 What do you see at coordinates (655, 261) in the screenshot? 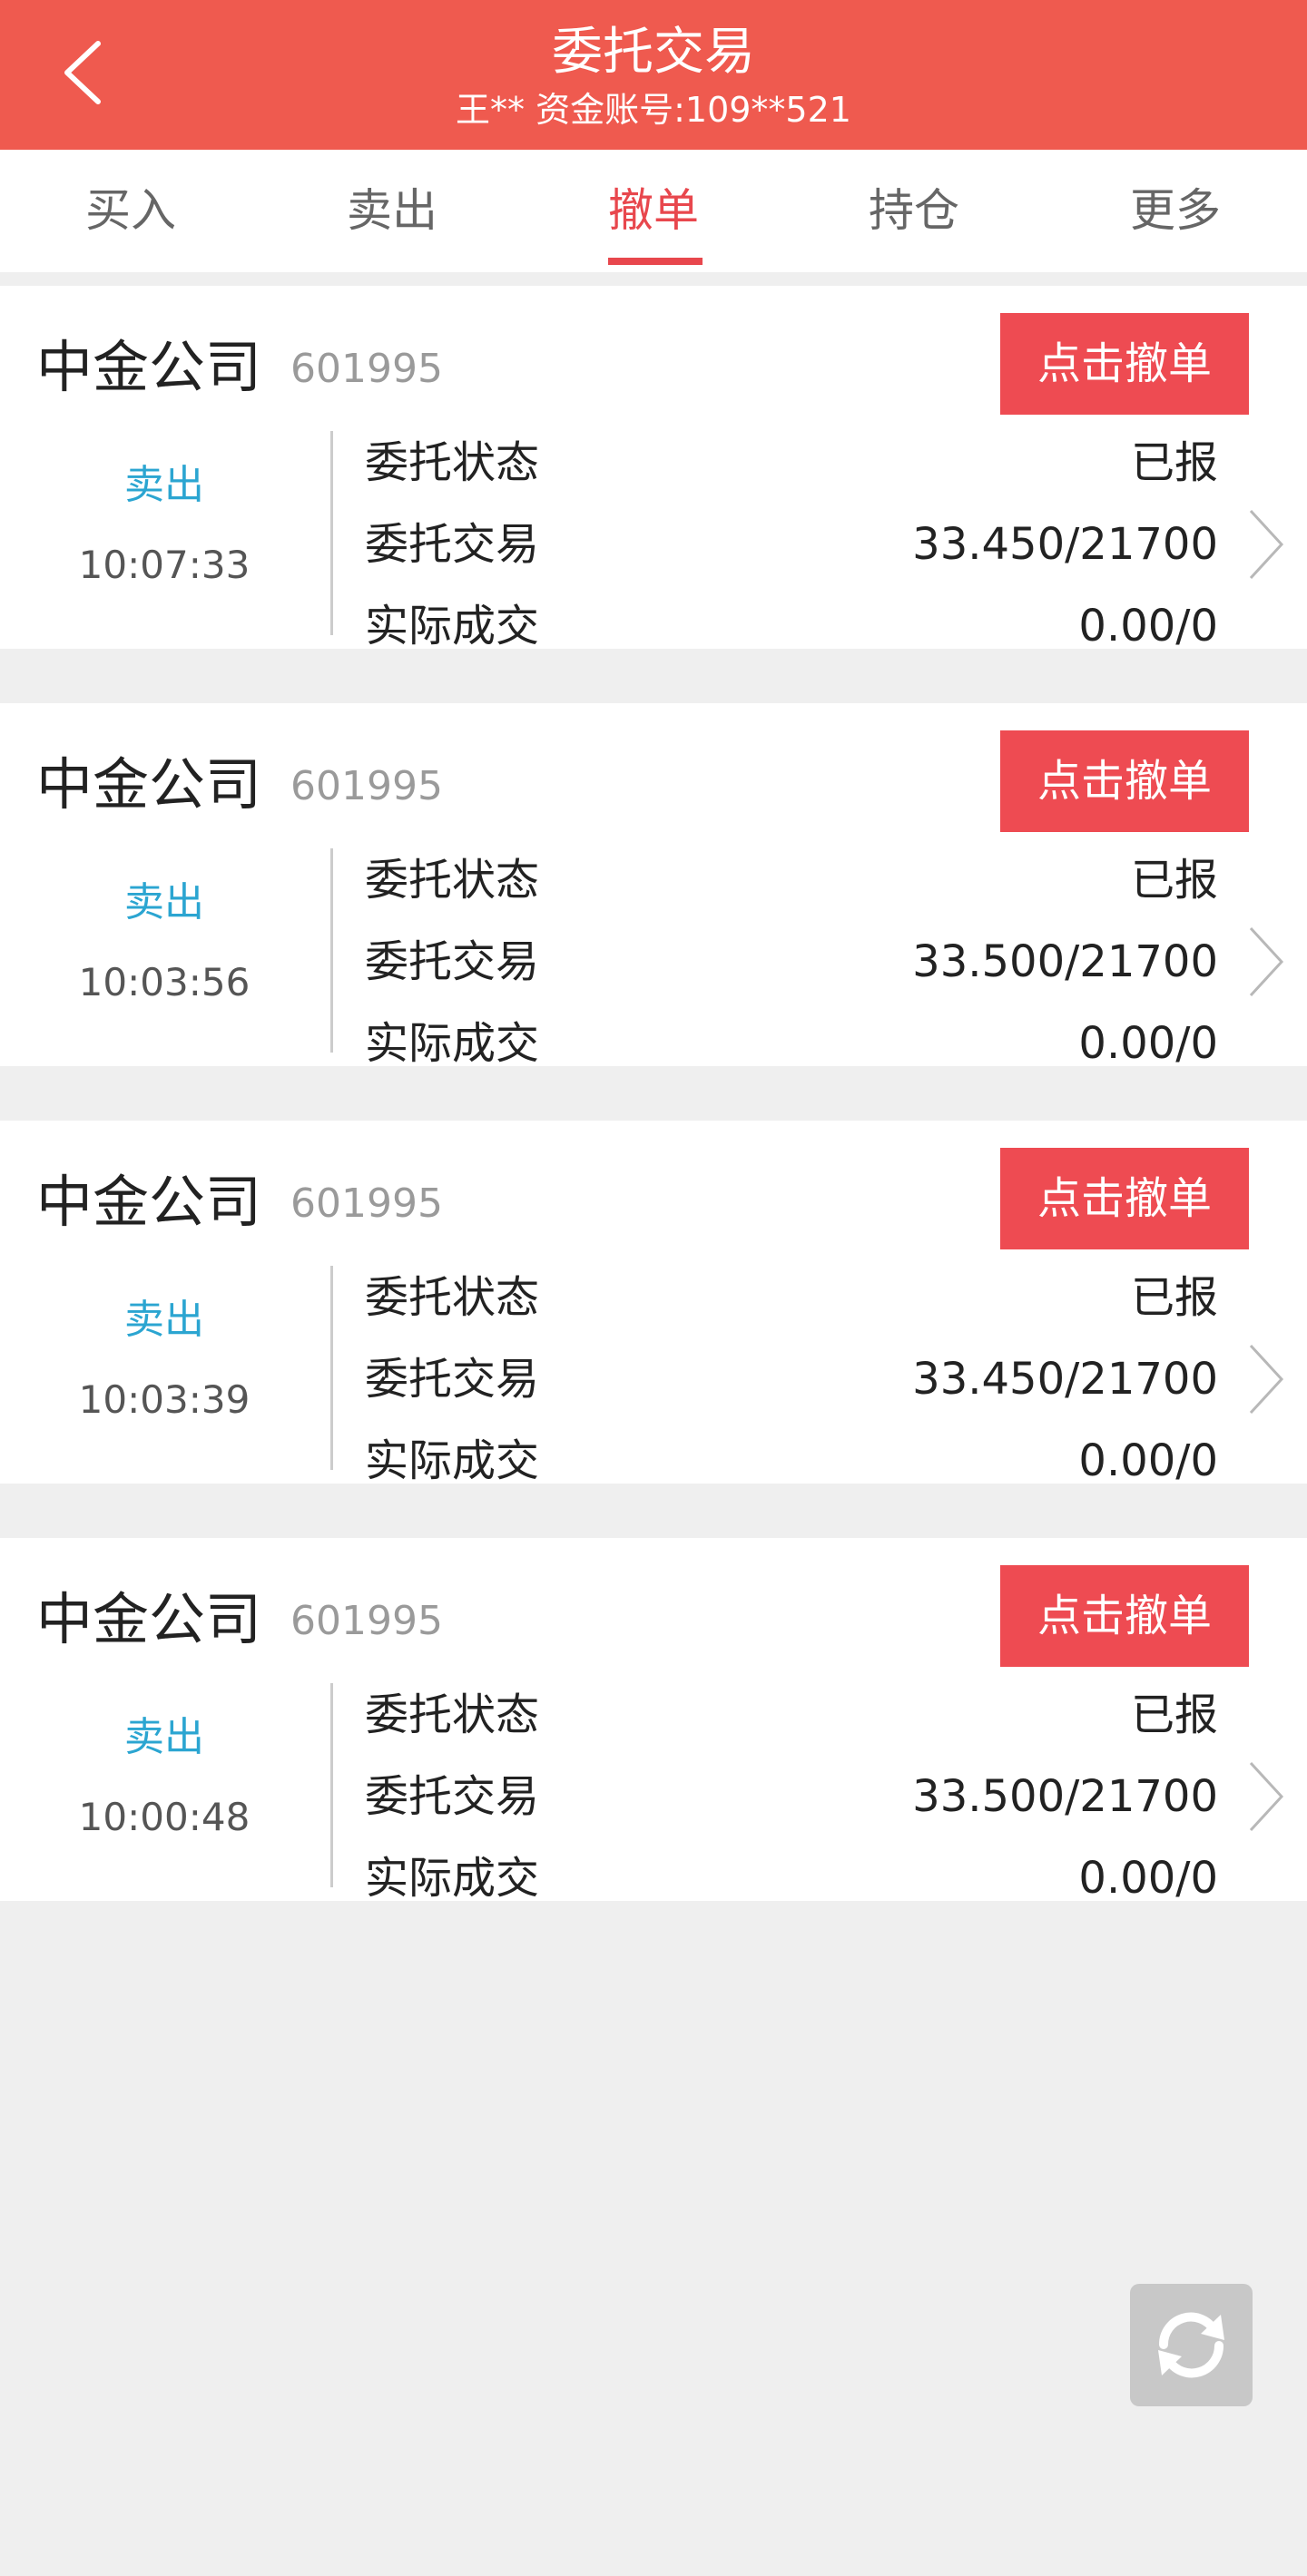
I see `active-tab-indicator` at bounding box center [655, 261].